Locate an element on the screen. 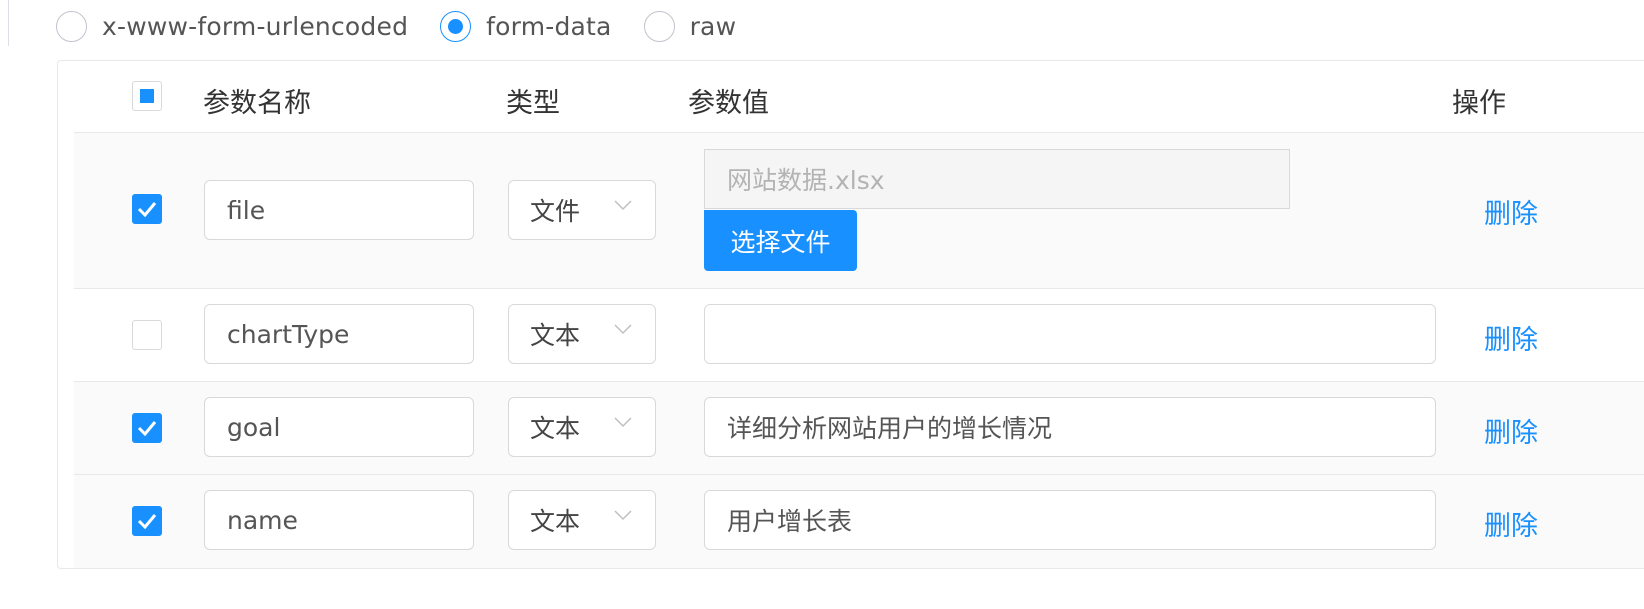  radio-label: form-data is located at coordinates (549, 26).